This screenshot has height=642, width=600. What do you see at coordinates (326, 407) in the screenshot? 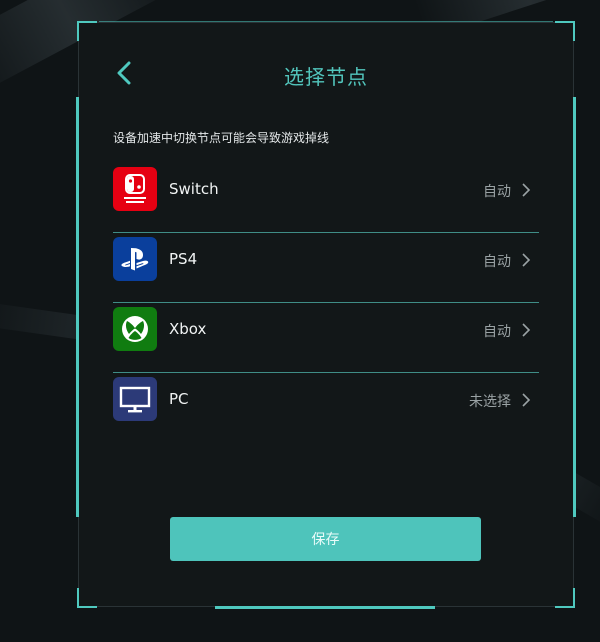
I see `device-item-pc: PC 未选择` at bounding box center [326, 407].